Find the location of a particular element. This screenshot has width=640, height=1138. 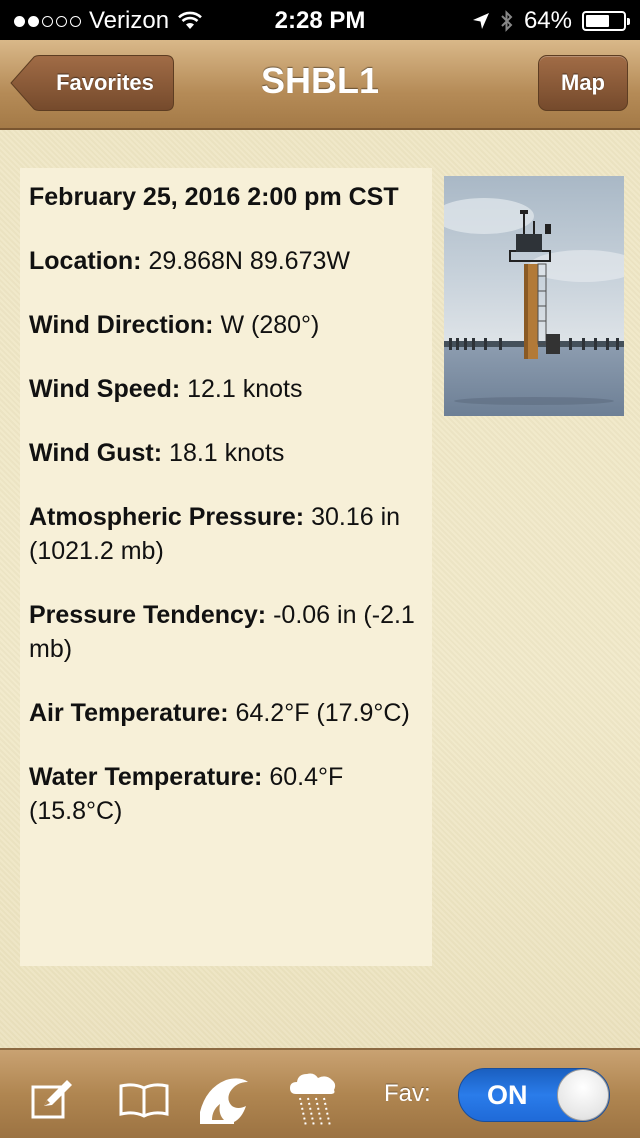

toggle-knob is located at coordinates (583, 1095).